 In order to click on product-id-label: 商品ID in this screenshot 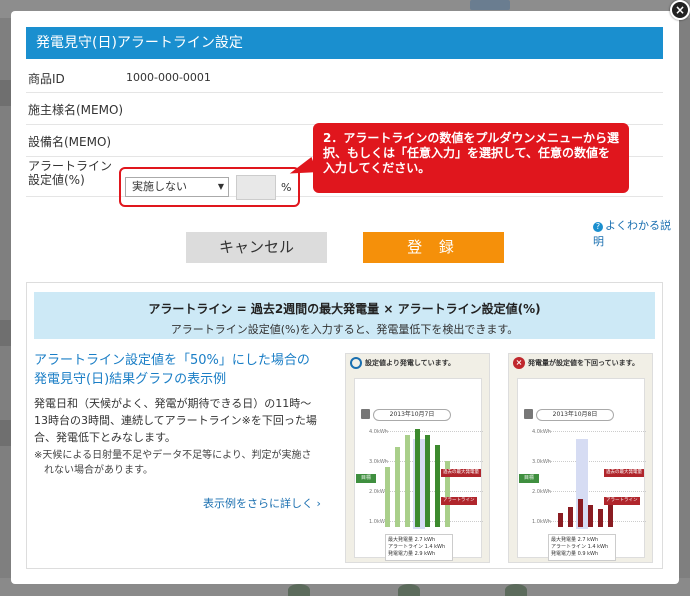, I will do `click(46, 79)`.